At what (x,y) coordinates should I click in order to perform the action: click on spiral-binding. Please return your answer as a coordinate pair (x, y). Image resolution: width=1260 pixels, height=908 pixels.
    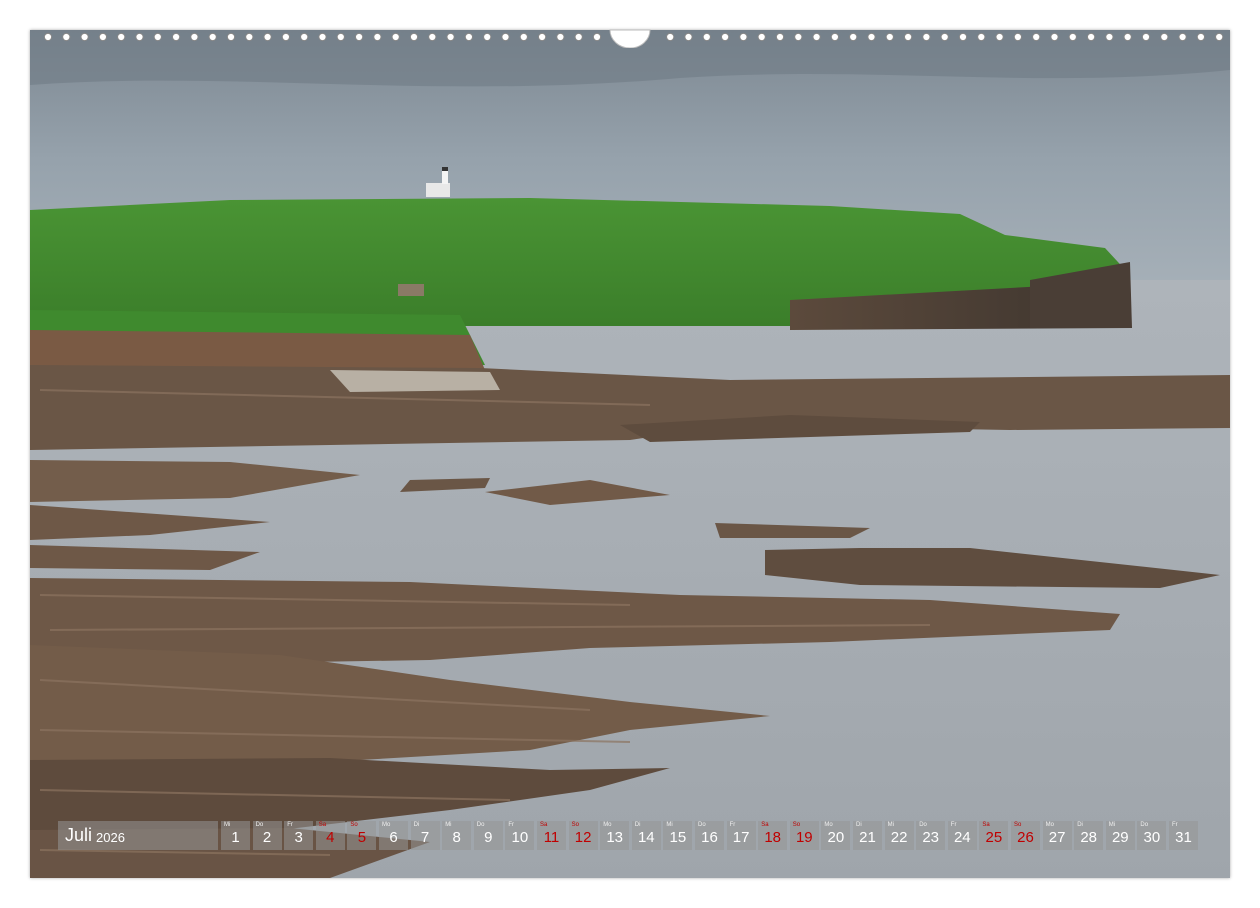
    Looking at the image, I should click on (633, 38).